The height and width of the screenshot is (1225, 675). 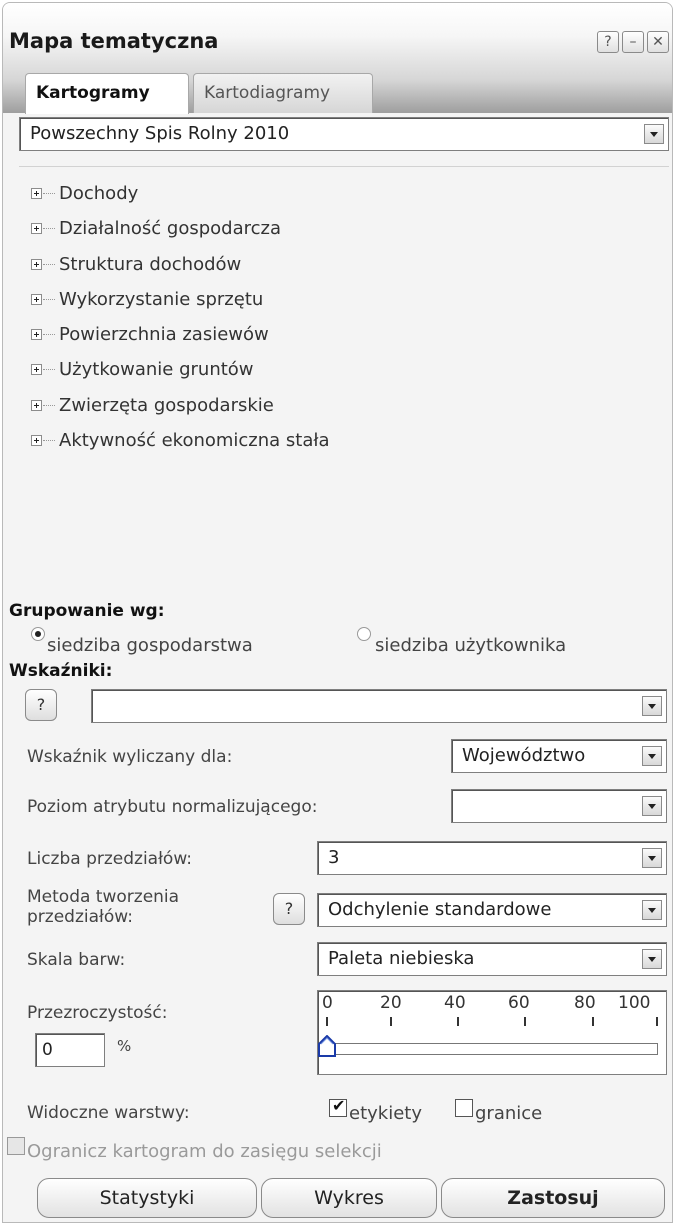 What do you see at coordinates (70, 1050) in the screenshot?
I see `transparency-input: 0` at bounding box center [70, 1050].